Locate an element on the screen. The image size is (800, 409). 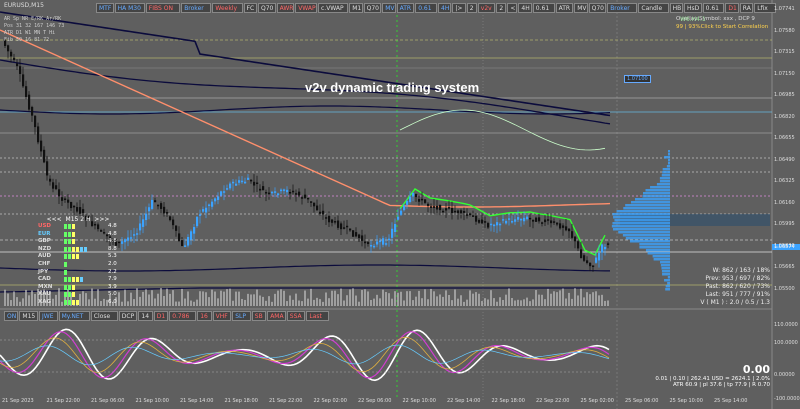
toolbar-button-6: Q70 is located at coordinates (267, 8).